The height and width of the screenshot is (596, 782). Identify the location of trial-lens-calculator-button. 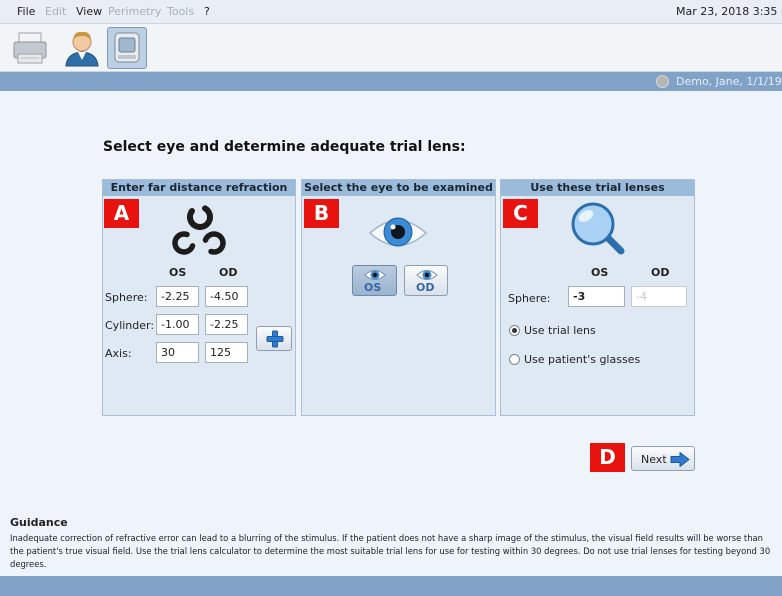
(274, 338).